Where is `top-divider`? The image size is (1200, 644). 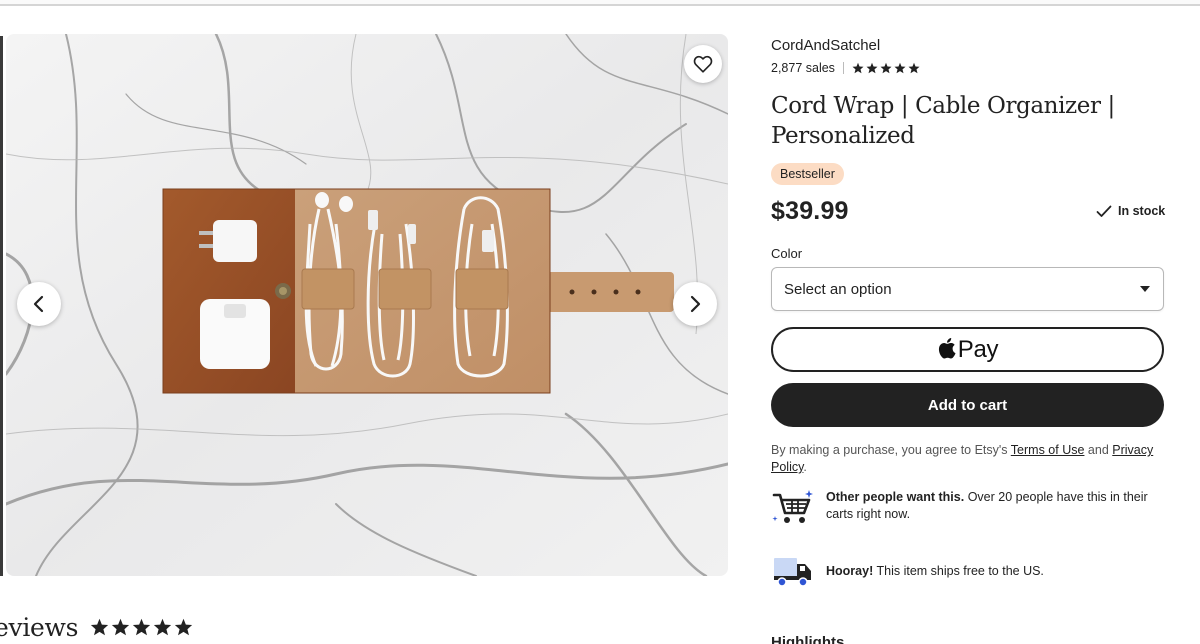 top-divider is located at coordinates (600, 3).